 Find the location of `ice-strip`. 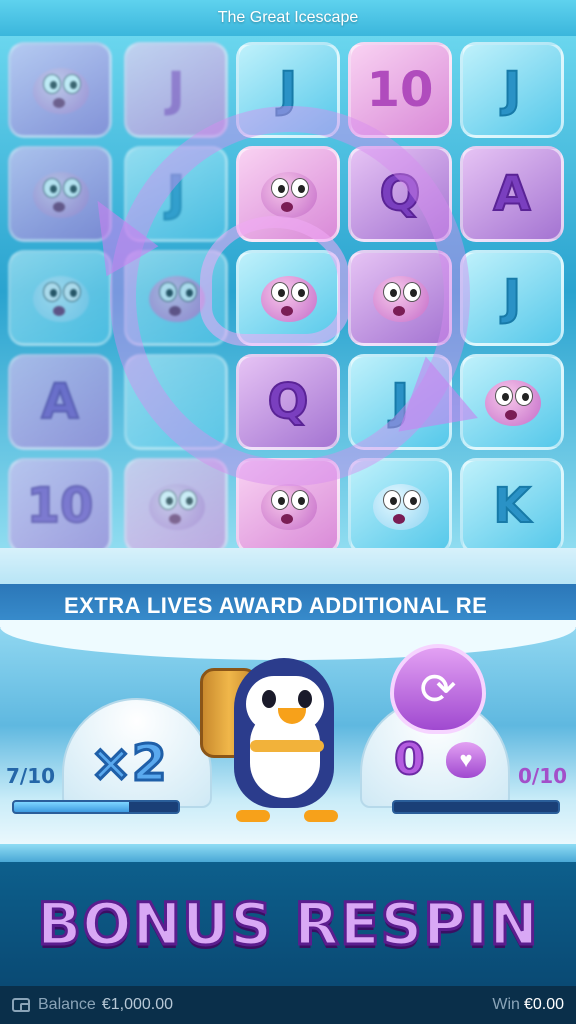

ice-strip is located at coordinates (288, 853).